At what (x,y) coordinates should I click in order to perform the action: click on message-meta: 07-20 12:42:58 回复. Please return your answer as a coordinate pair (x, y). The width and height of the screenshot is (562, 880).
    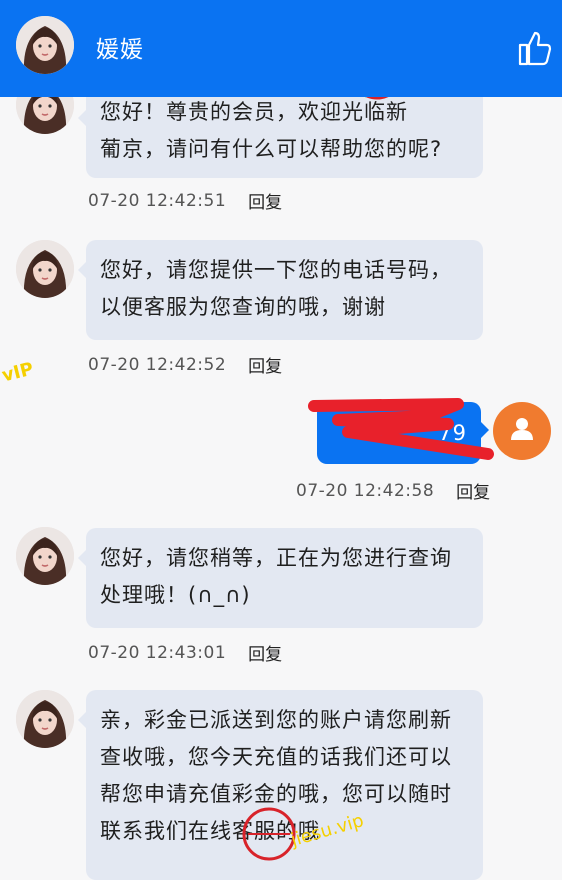
    Looking at the image, I should click on (393, 491).